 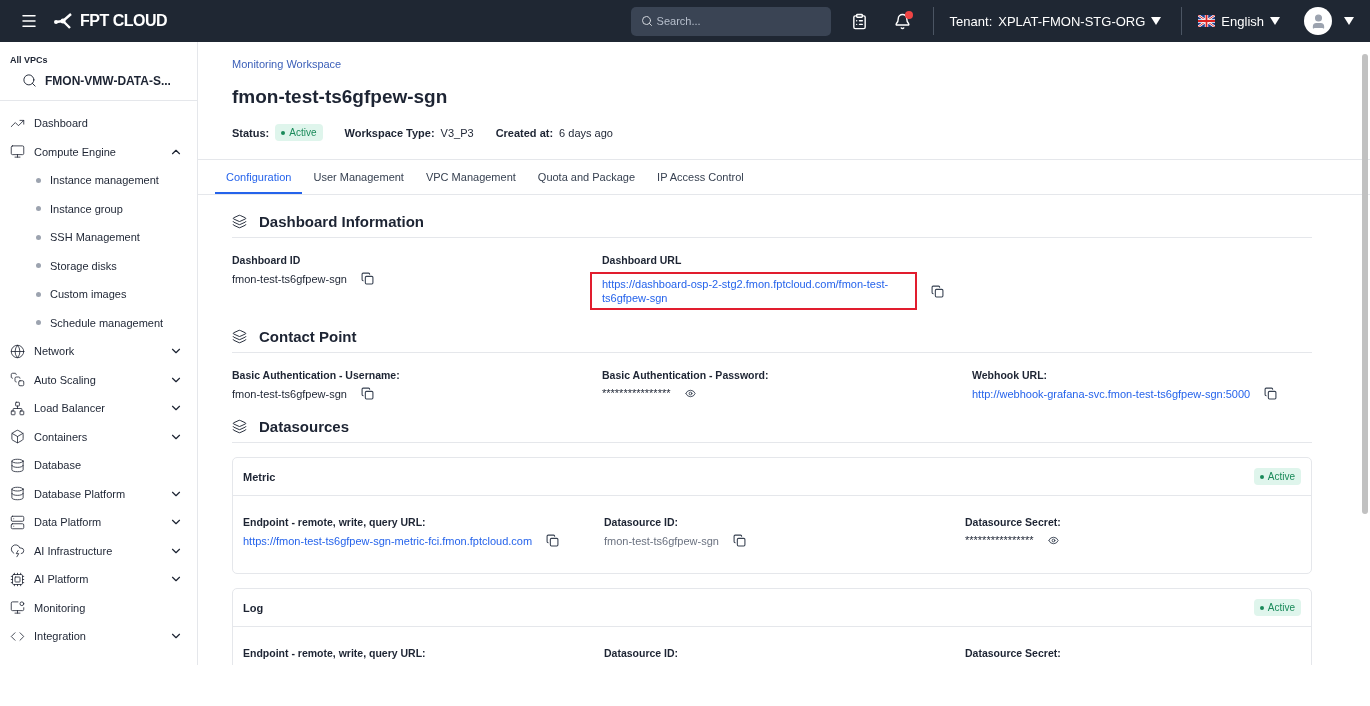 I want to click on server-icon, so click(x=17, y=522).